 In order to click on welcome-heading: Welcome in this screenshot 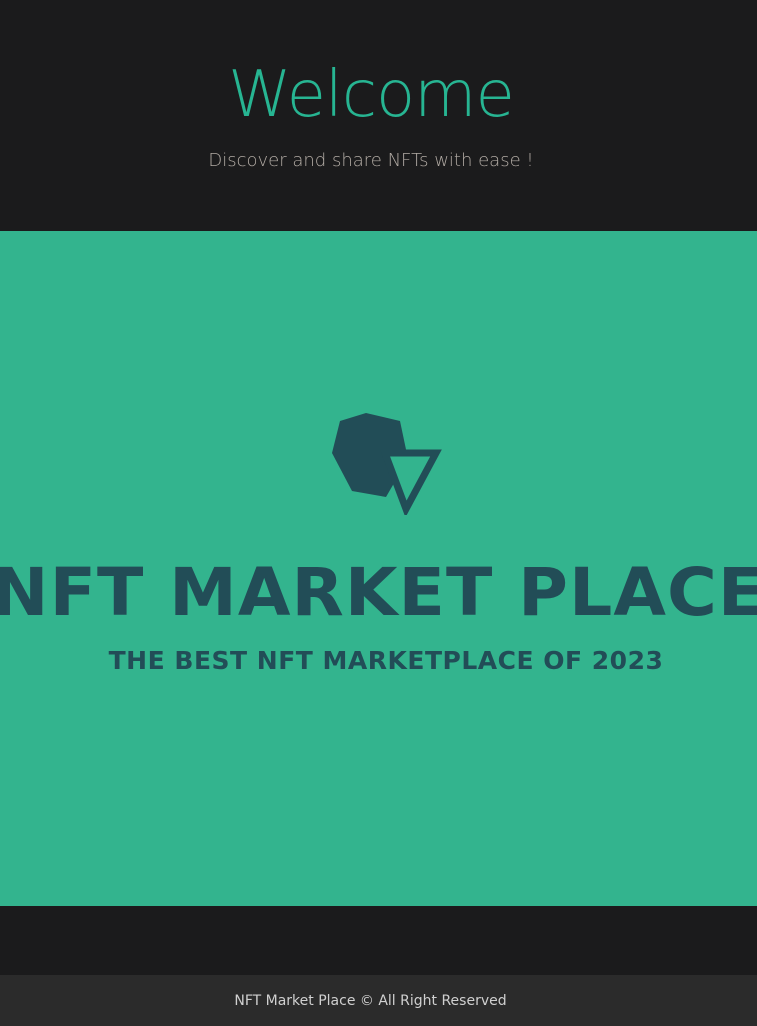, I will do `click(371, 95)`.